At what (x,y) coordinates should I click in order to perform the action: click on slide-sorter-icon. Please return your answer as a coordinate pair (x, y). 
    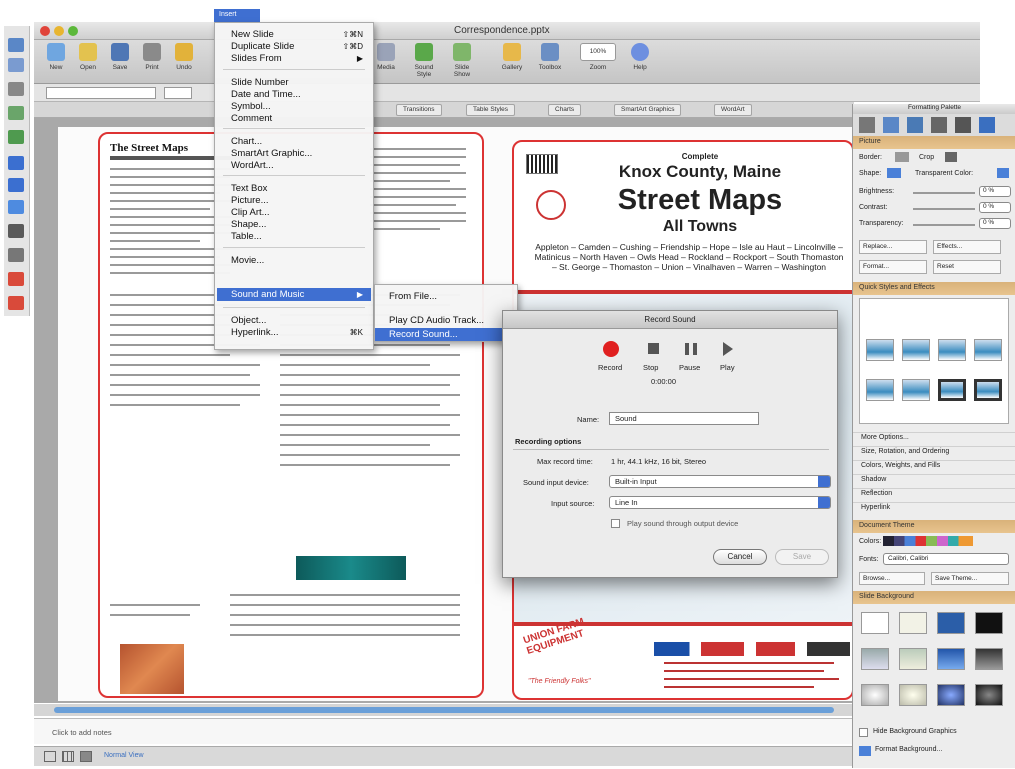
    Looking at the image, I should click on (68, 756).